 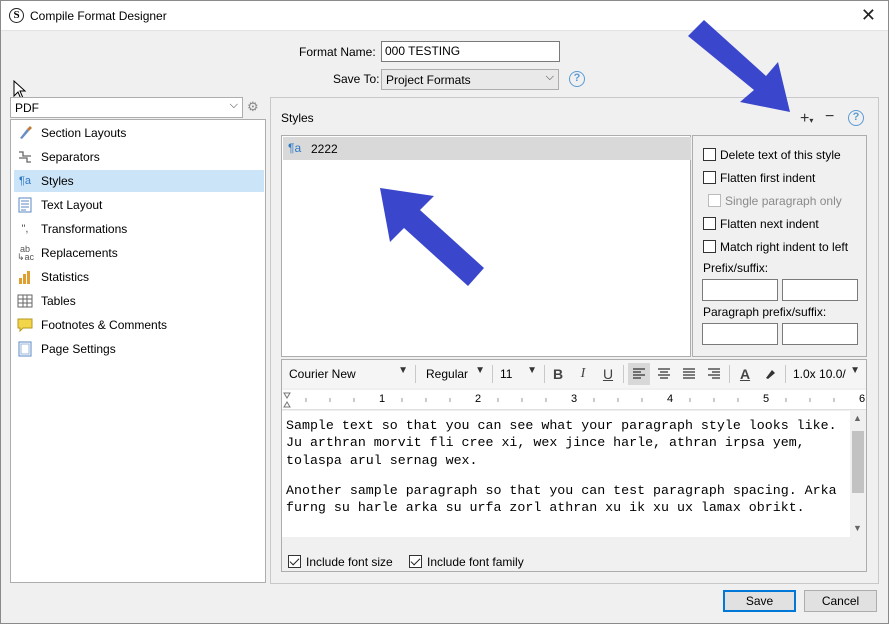 I want to click on line-spacing-select: 1.0x 10.0/ ▼, so click(x=826, y=374).